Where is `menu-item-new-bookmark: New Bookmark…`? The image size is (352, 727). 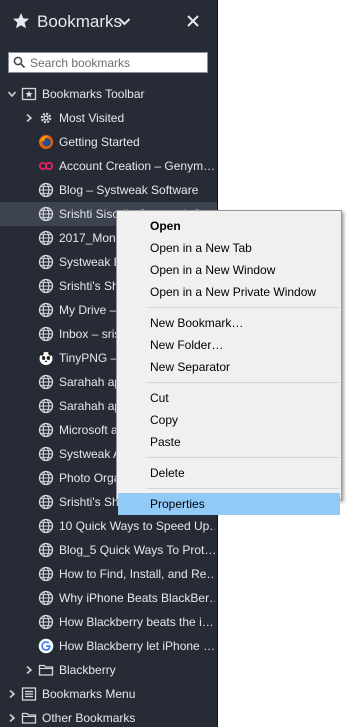 menu-item-new-bookmark: New Bookmark… is located at coordinates (229, 323).